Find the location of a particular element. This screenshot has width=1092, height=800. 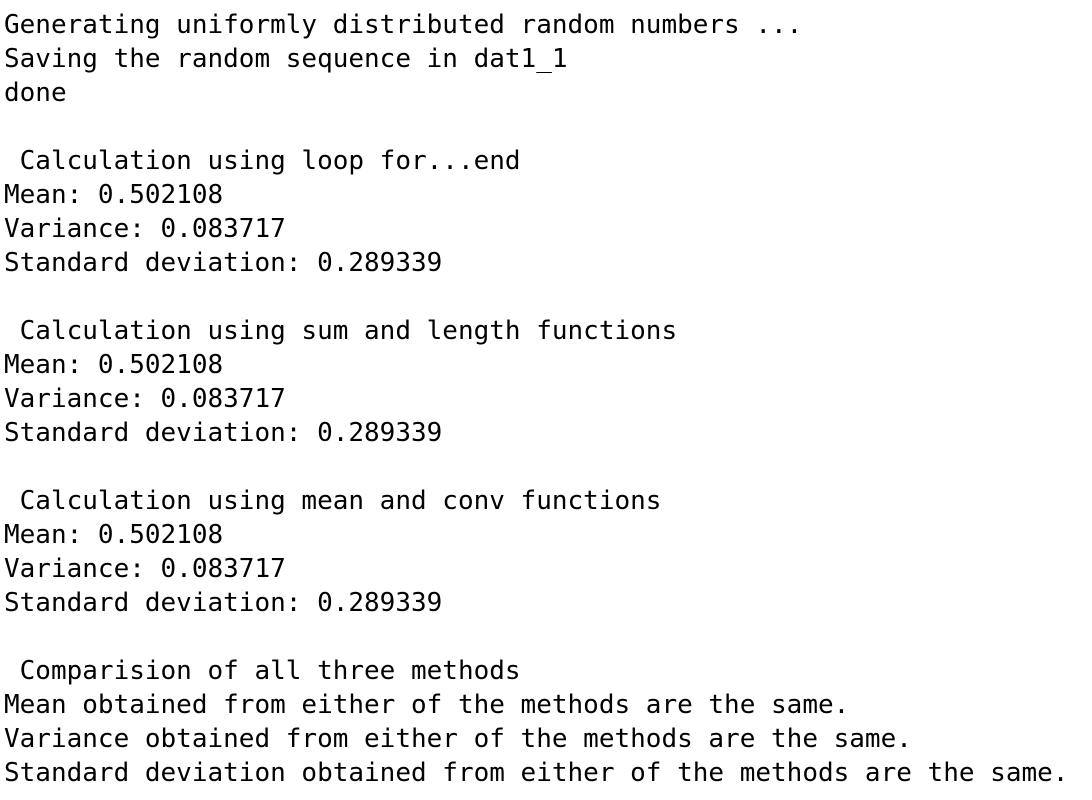

console-line: Comparision of all three methods is located at coordinates (262, 671).